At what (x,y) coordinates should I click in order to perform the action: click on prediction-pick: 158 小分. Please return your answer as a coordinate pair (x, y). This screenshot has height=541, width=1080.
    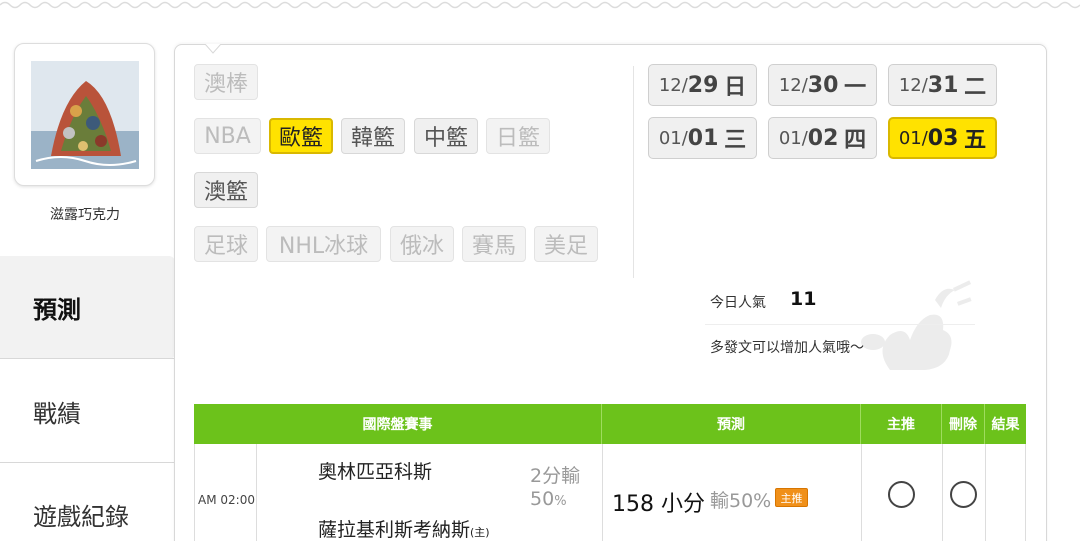
    Looking at the image, I should click on (658, 504).